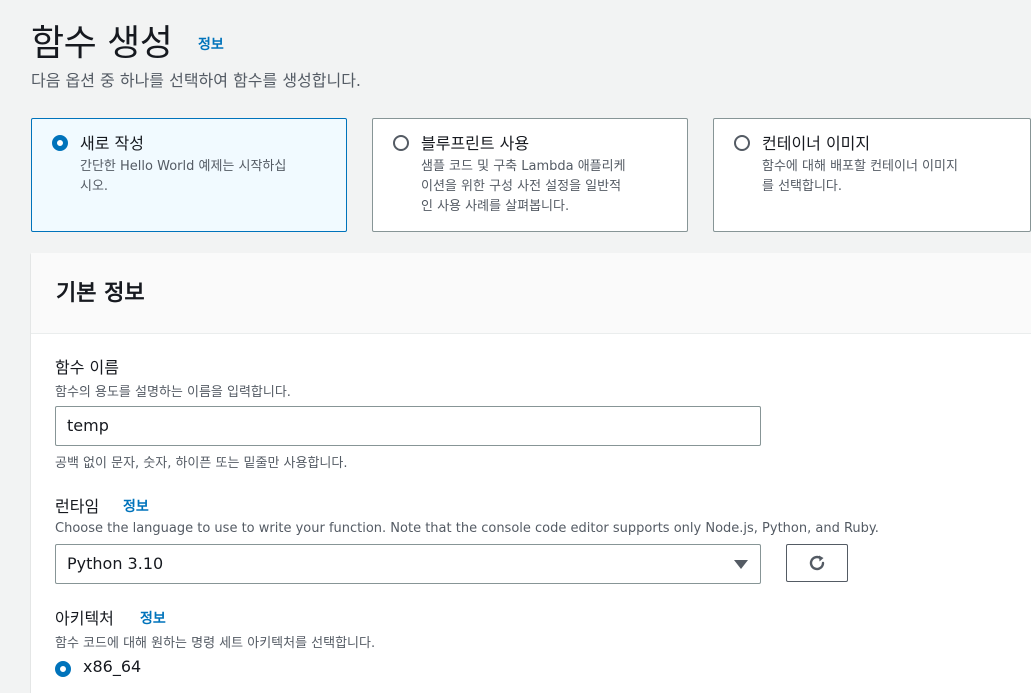  I want to click on page-description: 다음 옵션 중 하나를 선택하여 함수를 생성합니다., so click(196, 80).